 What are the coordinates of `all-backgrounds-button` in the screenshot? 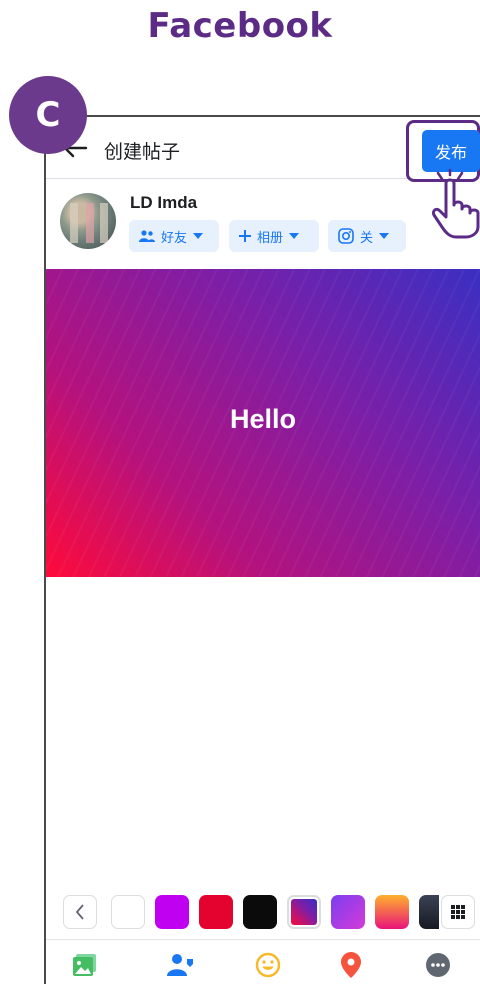 It's located at (458, 912).